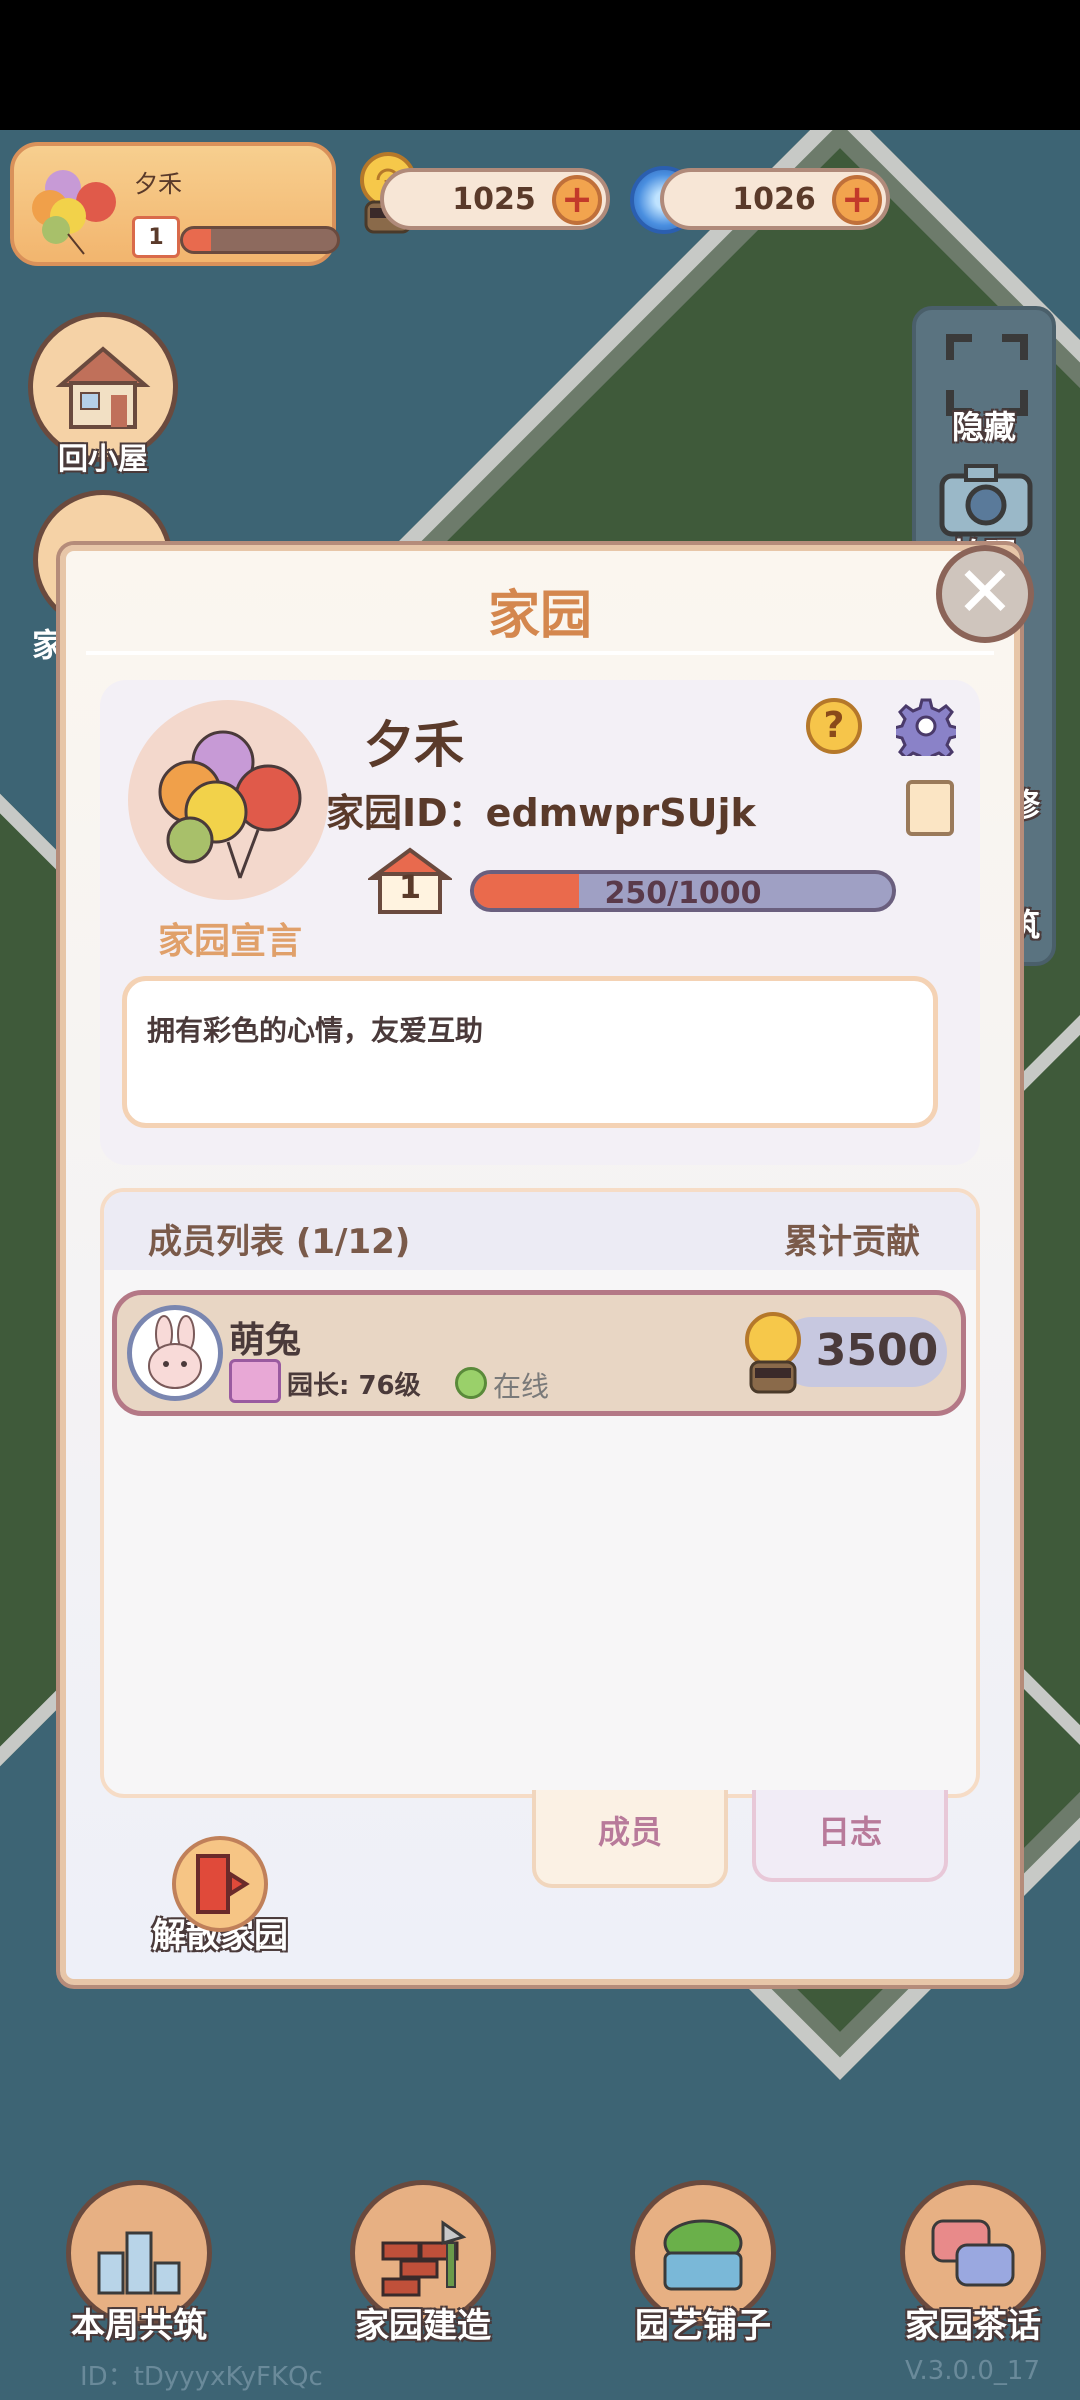  What do you see at coordinates (834, 726) in the screenshot?
I see `help-icon: ?` at bounding box center [834, 726].